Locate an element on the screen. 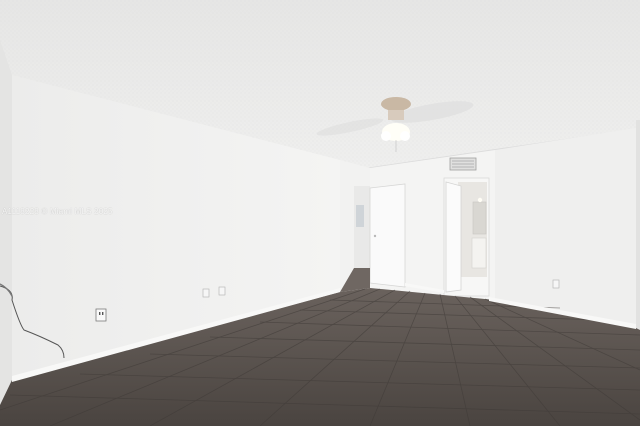  bathroom-mirror is located at coordinates (479, 218).